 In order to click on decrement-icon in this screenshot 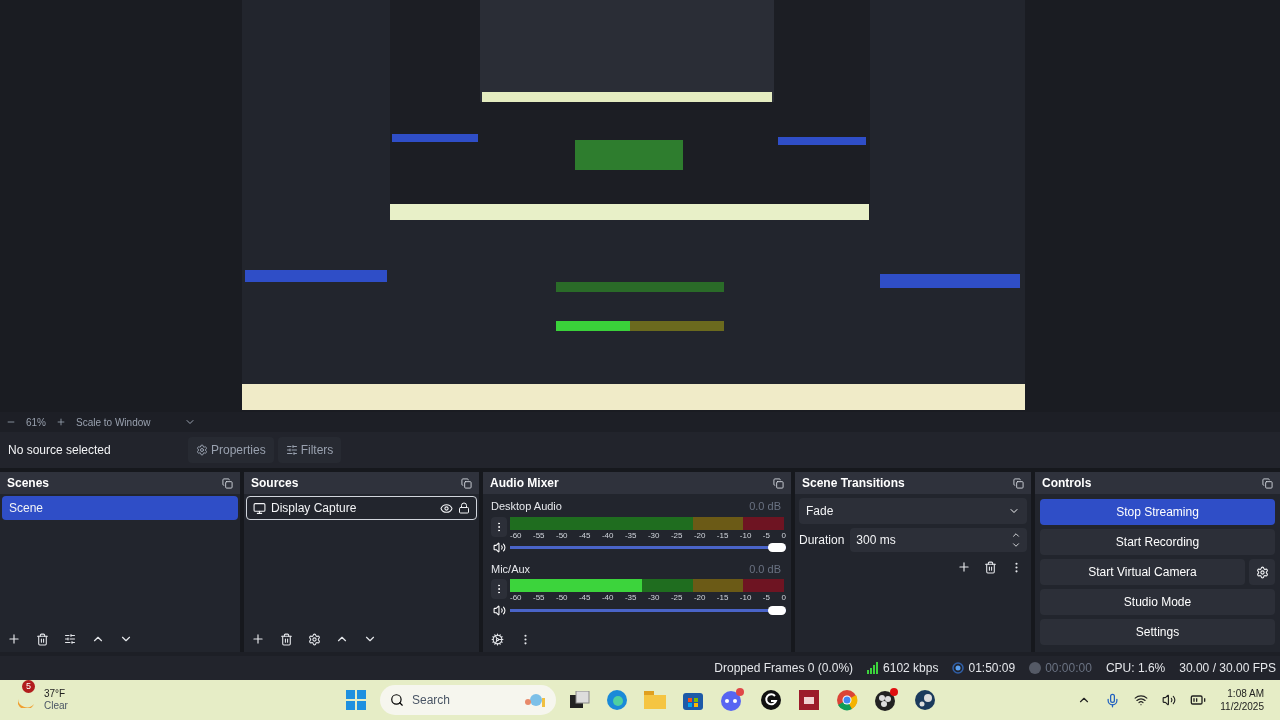, I will do `click(1016, 545)`.